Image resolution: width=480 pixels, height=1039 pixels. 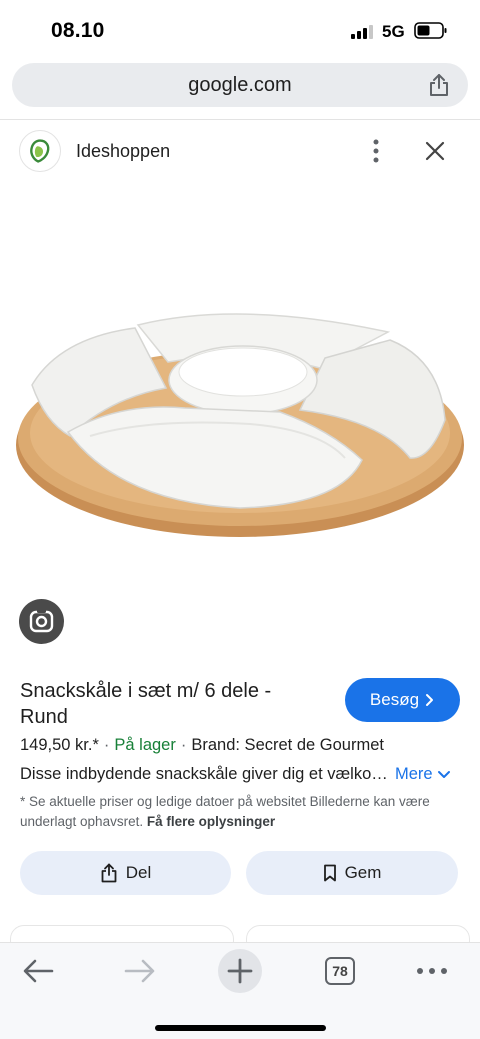 I want to click on chevron-down-icon, so click(x=443, y=774).